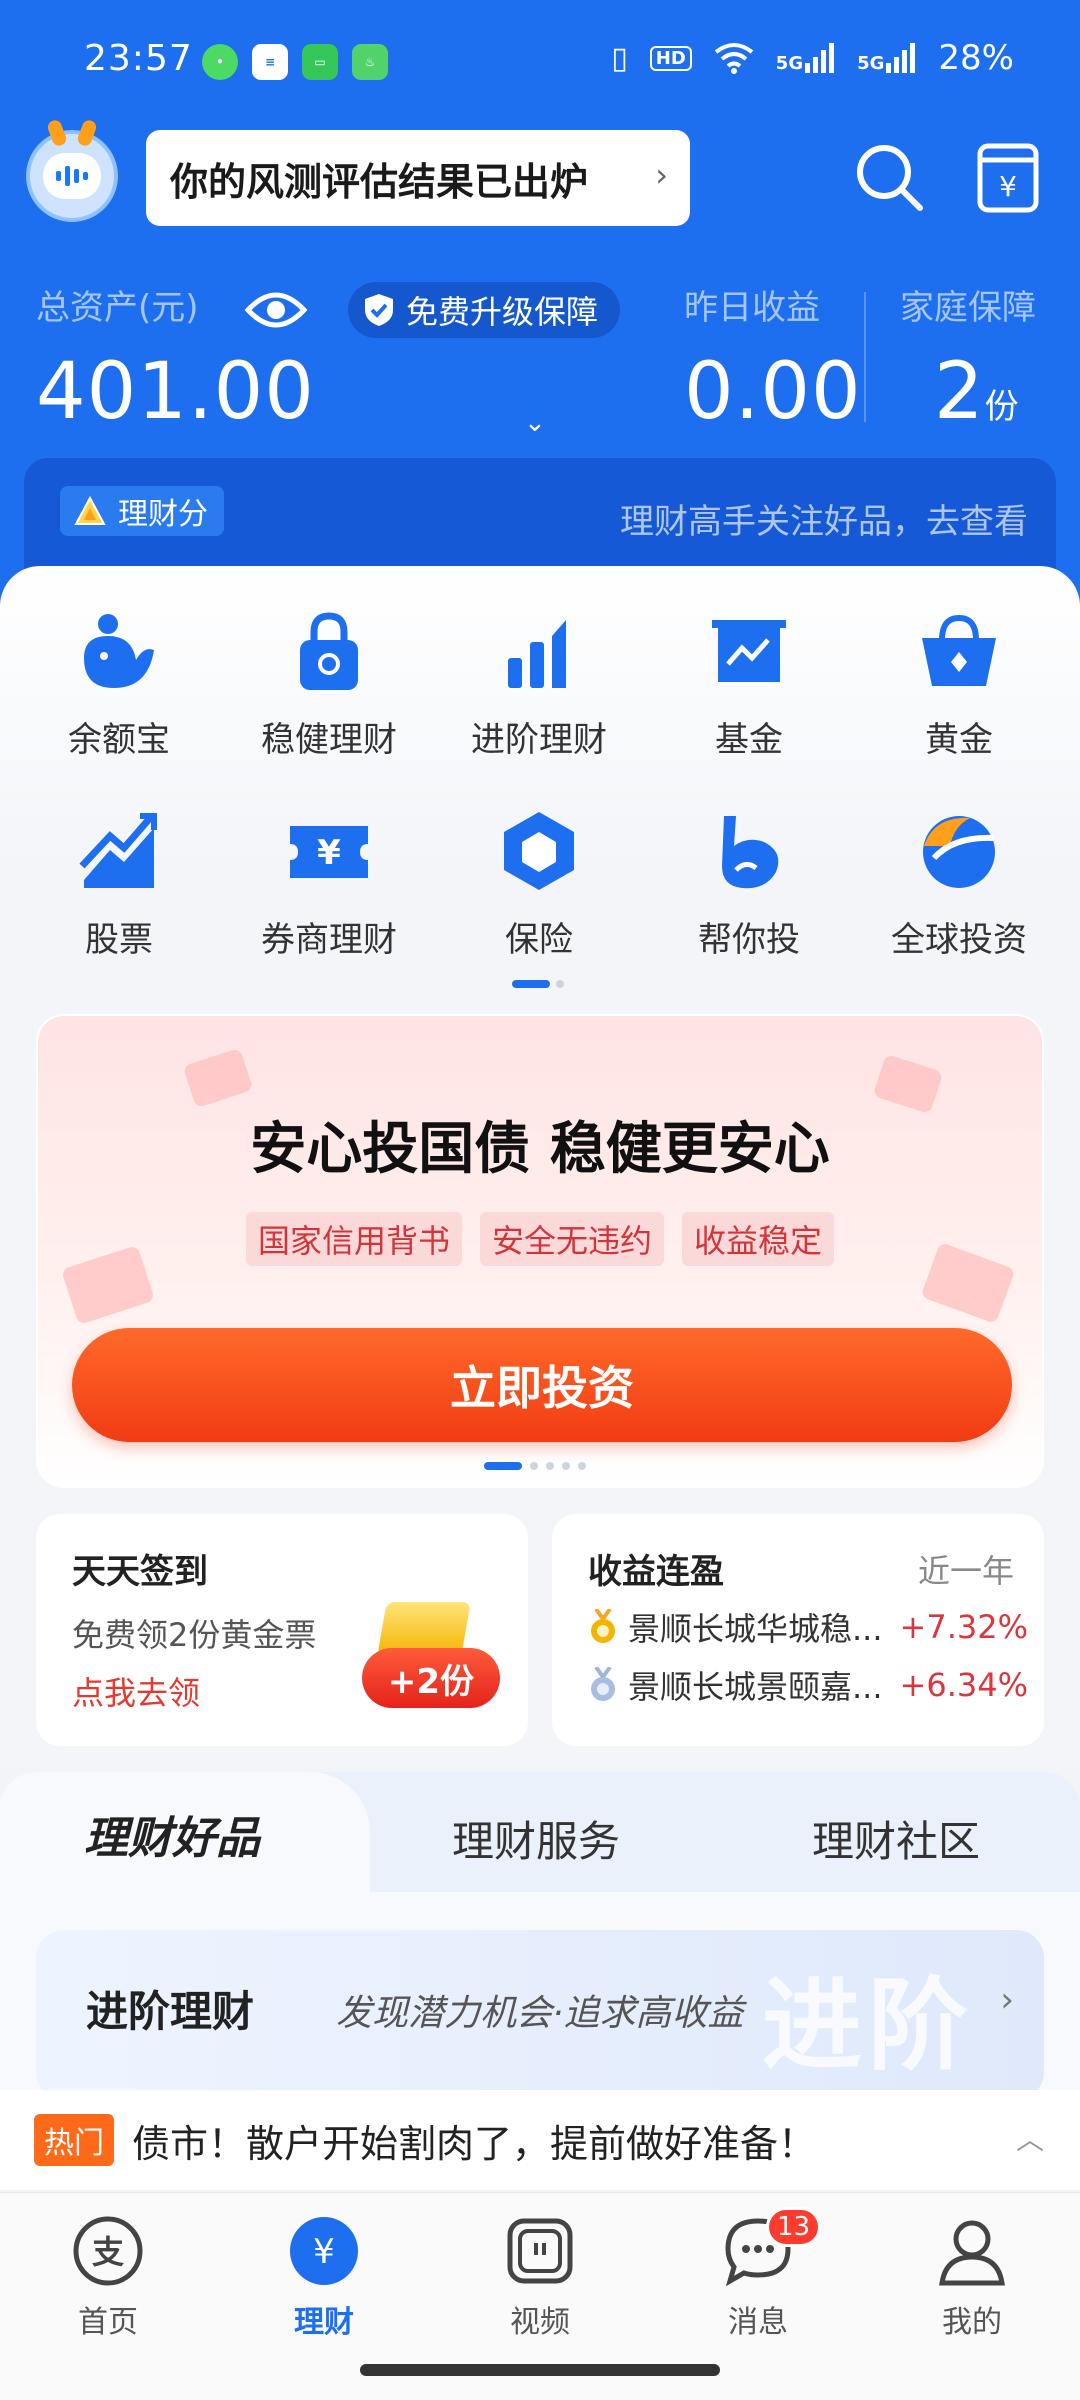 The height and width of the screenshot is (2400, 1080). What do you see at coordinates (72, 176) in the screenshot?
I see `robot-face-icon` at bounding box center [72, 176].